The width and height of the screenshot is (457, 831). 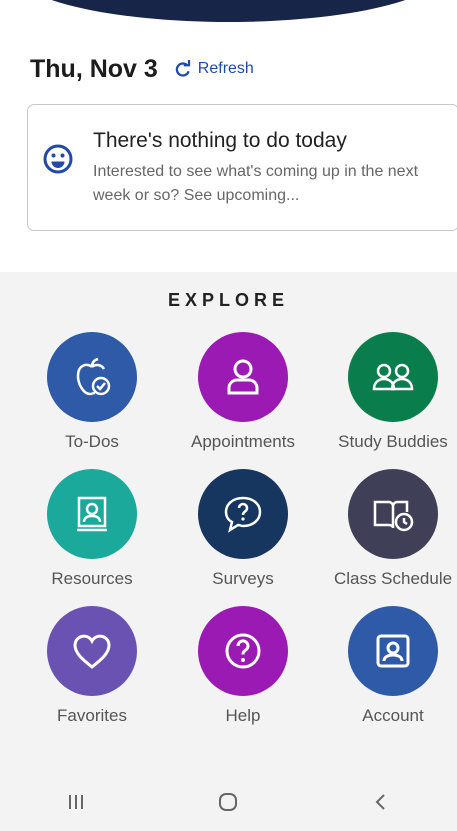 I want to click on recent-apps-button, so click(x=76, y=802).